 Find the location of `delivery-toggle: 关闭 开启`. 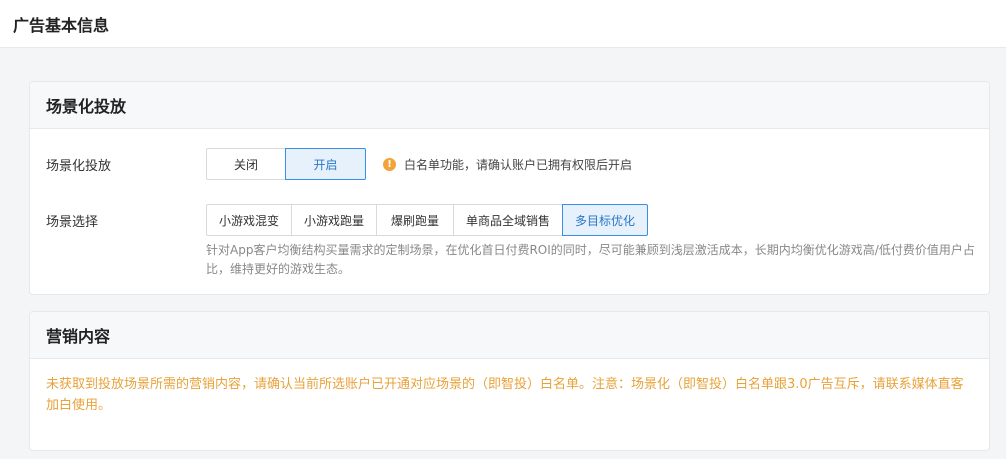

delivery-toggle: 关闭 开启 is located at coordinates (286, 164).